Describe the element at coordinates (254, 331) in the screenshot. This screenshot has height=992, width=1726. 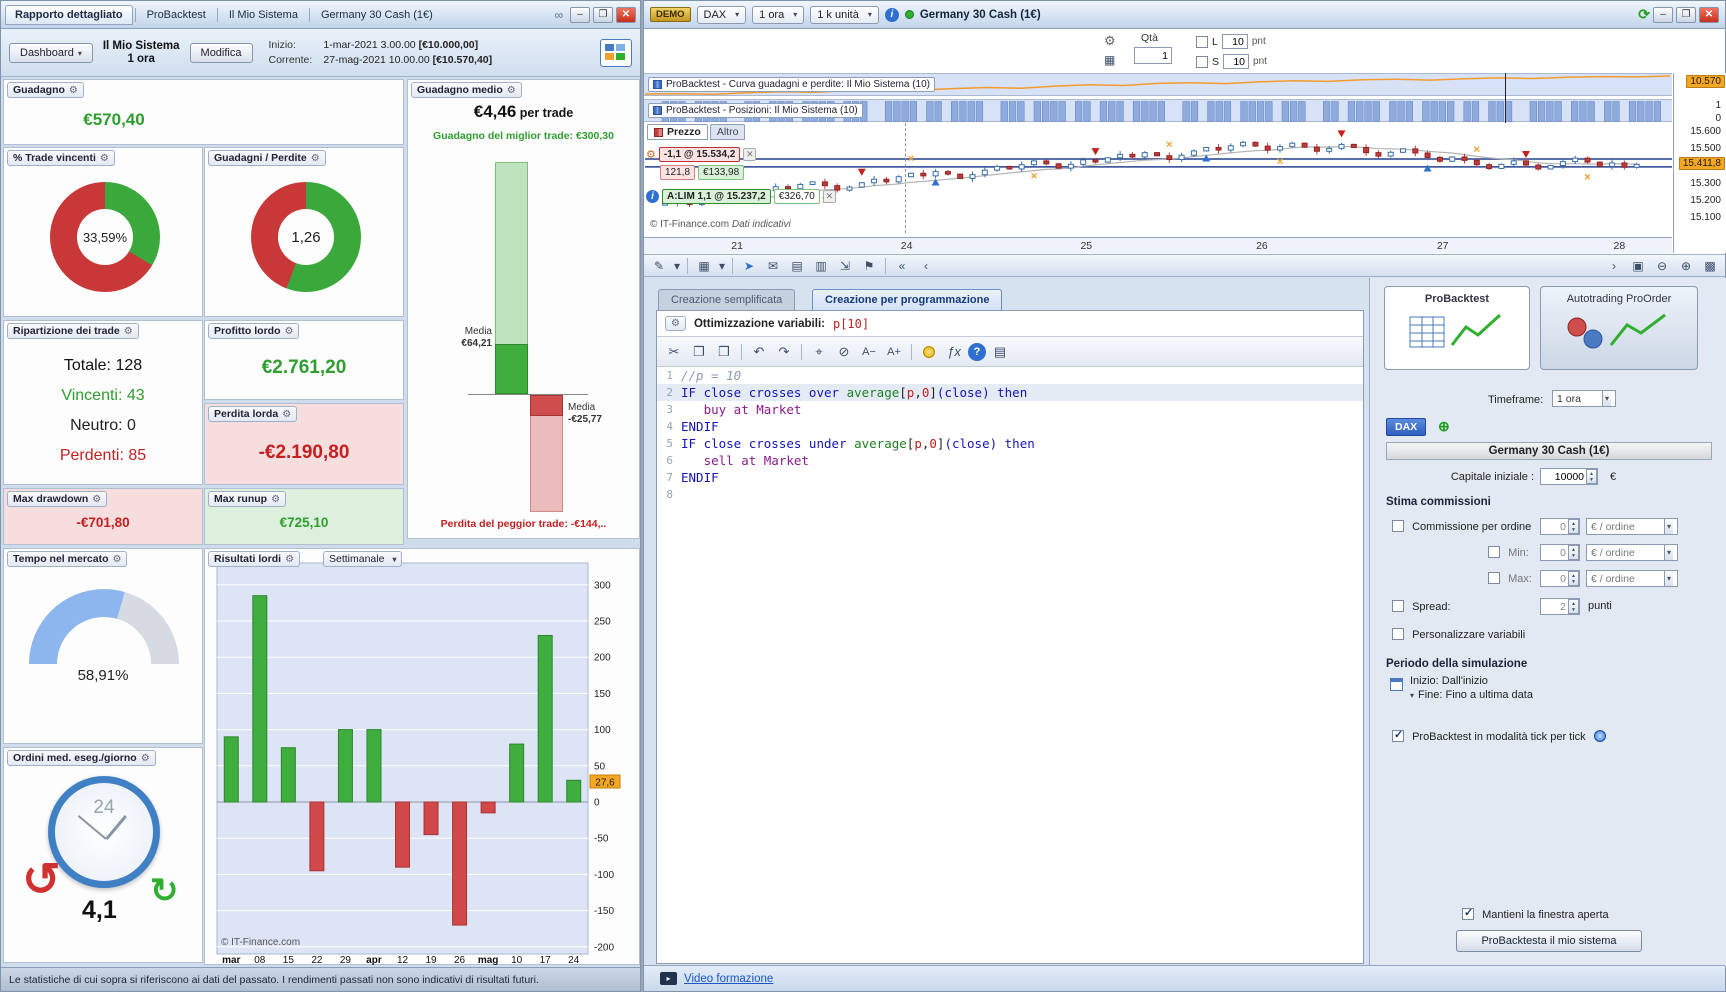
I see `widget-header-profitto-lordo: Profitto lordo ⚙` at that location.